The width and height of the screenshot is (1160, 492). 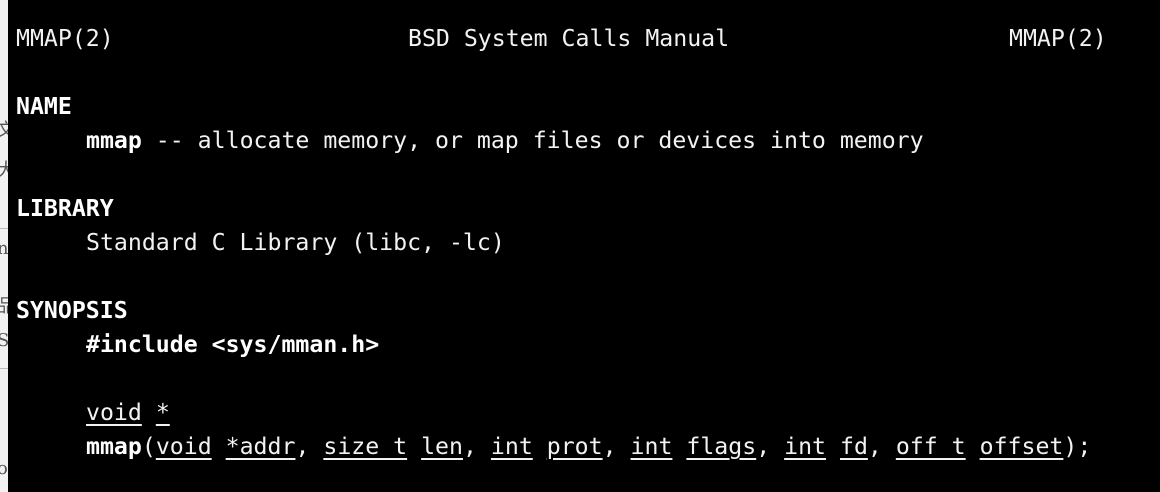 What do you see at coordinates (4, 340) in the screenshot?
I see `background-glyph: S` at bounding box center [4, 340].